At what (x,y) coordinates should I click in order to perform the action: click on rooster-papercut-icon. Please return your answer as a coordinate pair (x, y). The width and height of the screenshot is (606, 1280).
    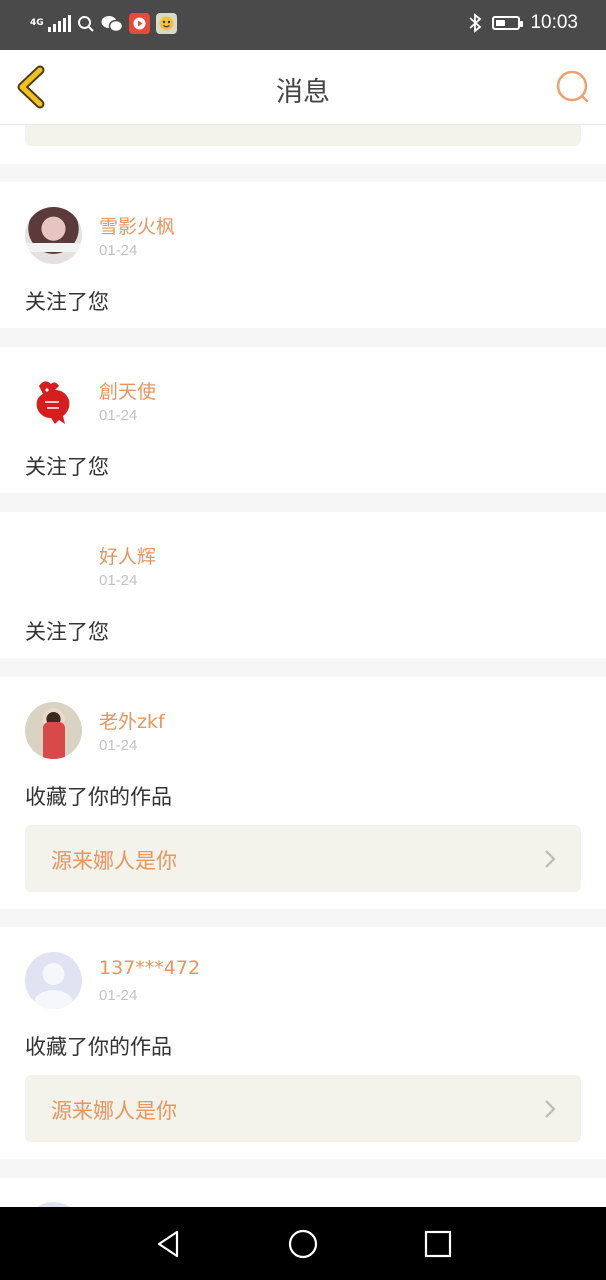
    Looking at the image, I should click on (53, 402).